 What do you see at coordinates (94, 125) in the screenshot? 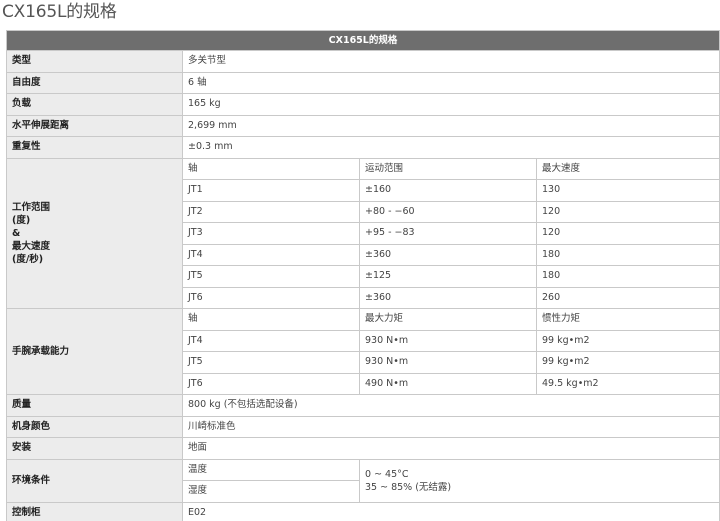
I see `row-label-reach: 水平伸展距离` at bounding box center [94, 125].